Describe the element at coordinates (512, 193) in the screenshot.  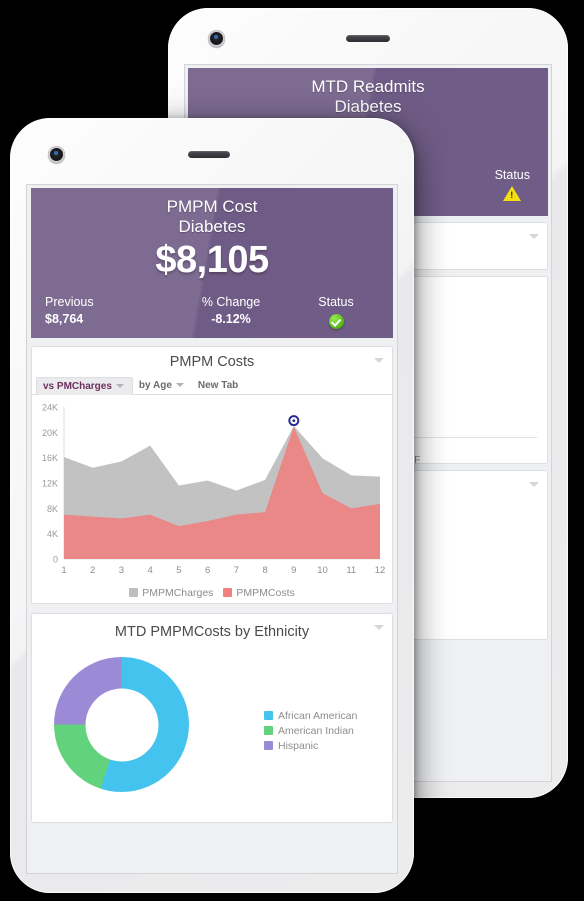
I see `warning-triangle-icon` at that location.